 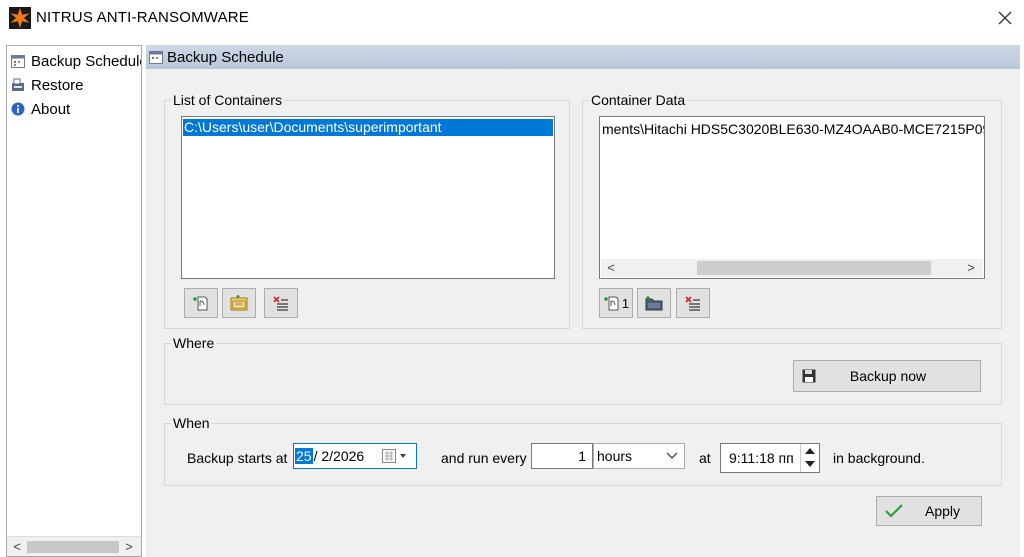 I want to click on remove-container-button, so click(x=281, y=303).